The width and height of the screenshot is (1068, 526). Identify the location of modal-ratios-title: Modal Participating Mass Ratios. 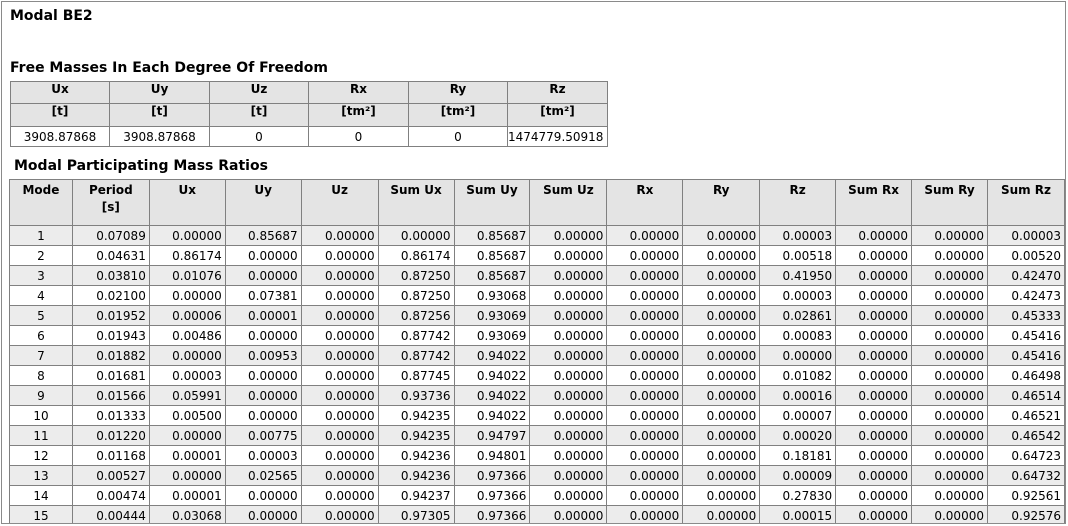
(141, 166).